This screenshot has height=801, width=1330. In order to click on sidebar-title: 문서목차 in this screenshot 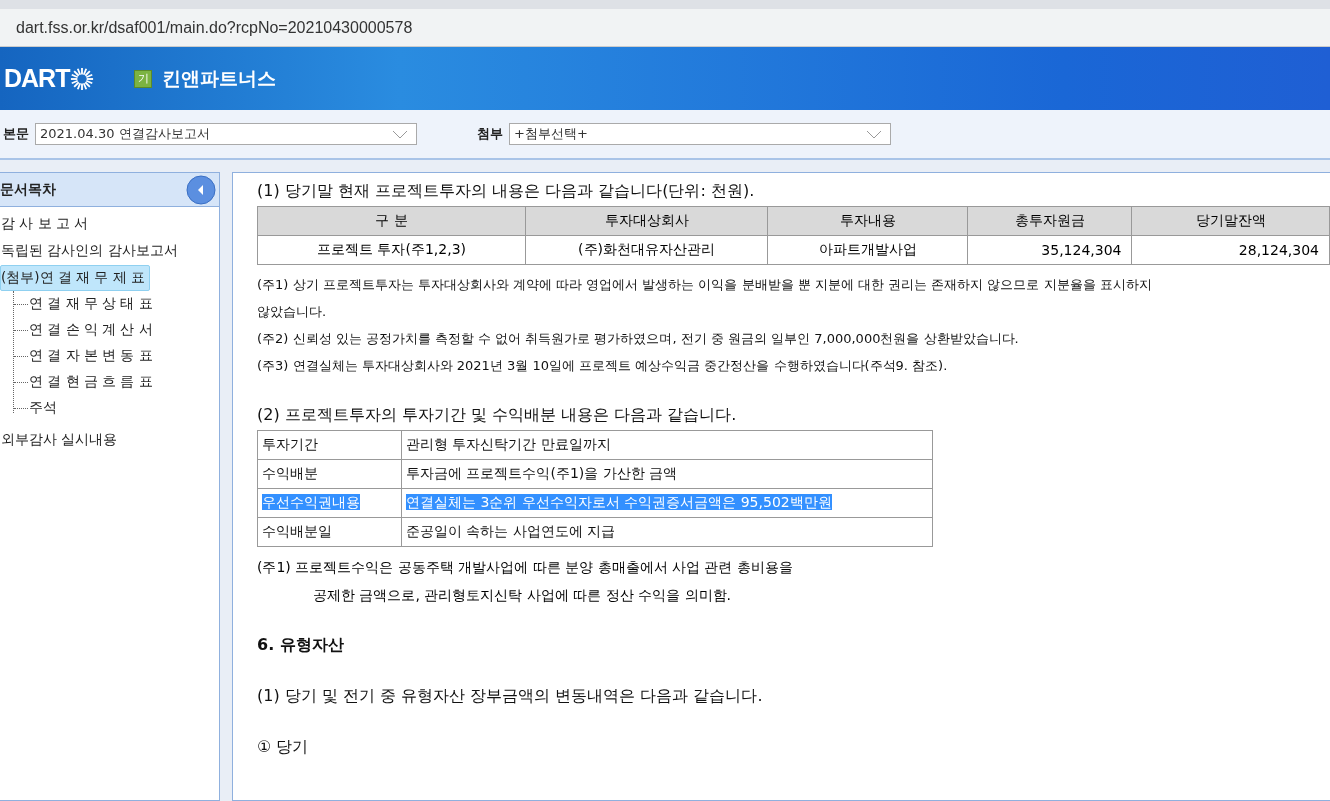, I will do `click(28, 189)`.